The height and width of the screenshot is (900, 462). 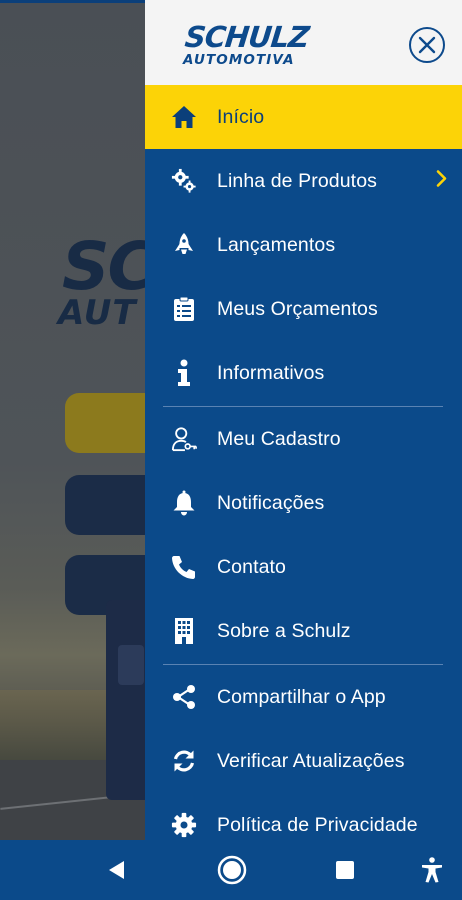 What do you see at coordinates (317, 824) in the screenshot?
I see `menu-item-label: Política de Privacidade` at bounding box center [317, 824].